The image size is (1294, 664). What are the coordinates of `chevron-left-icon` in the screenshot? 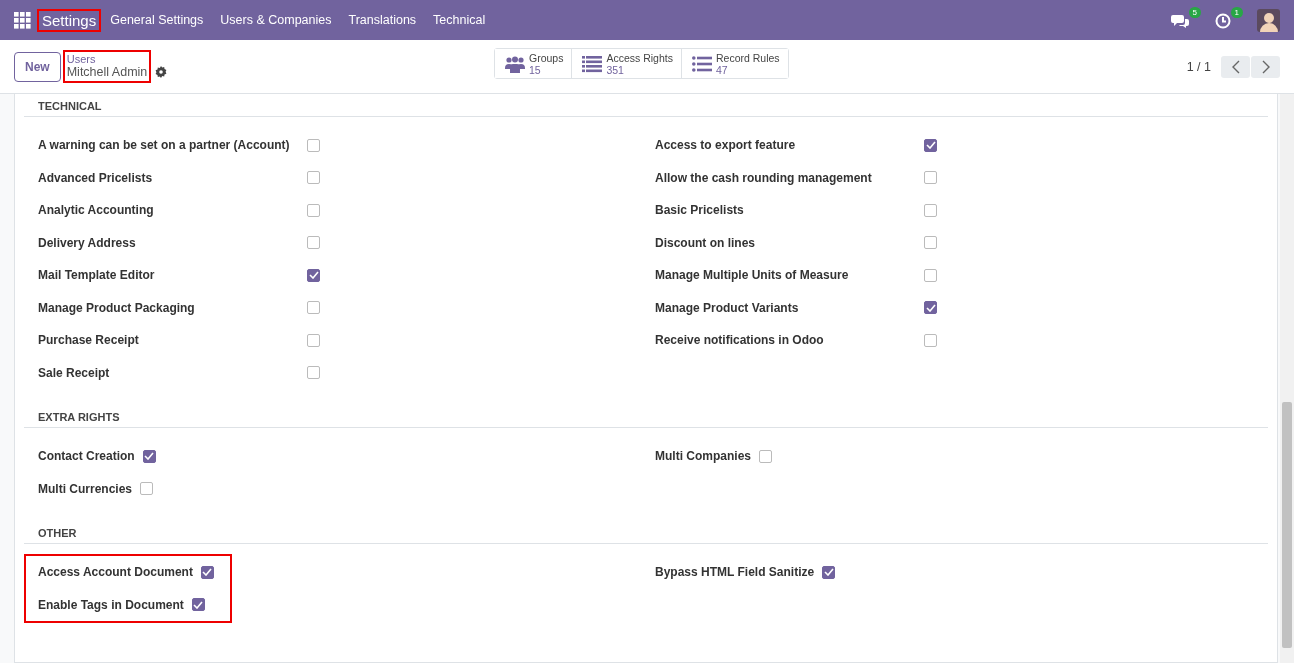 It's located at (1235, 66).